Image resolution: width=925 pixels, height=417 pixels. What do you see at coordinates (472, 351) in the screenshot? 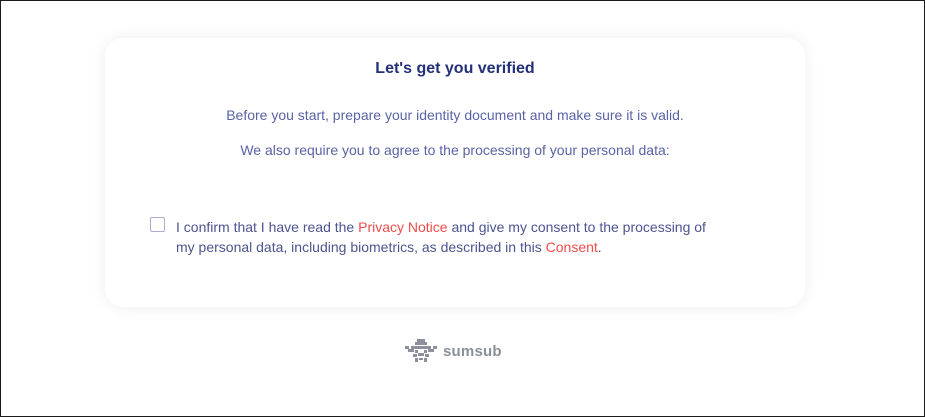
I see `brand-name: sumsub` at bounding box center [472, 351].